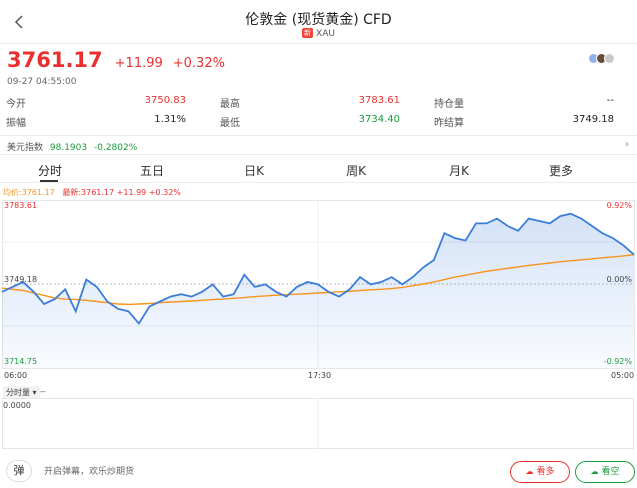 The height and width of the screenshot is (488, 637). What do you see at coordinates (25, 148) in the screenshot?
I see `usd-index-label: 美元指数` at bounding box center [25, 148].